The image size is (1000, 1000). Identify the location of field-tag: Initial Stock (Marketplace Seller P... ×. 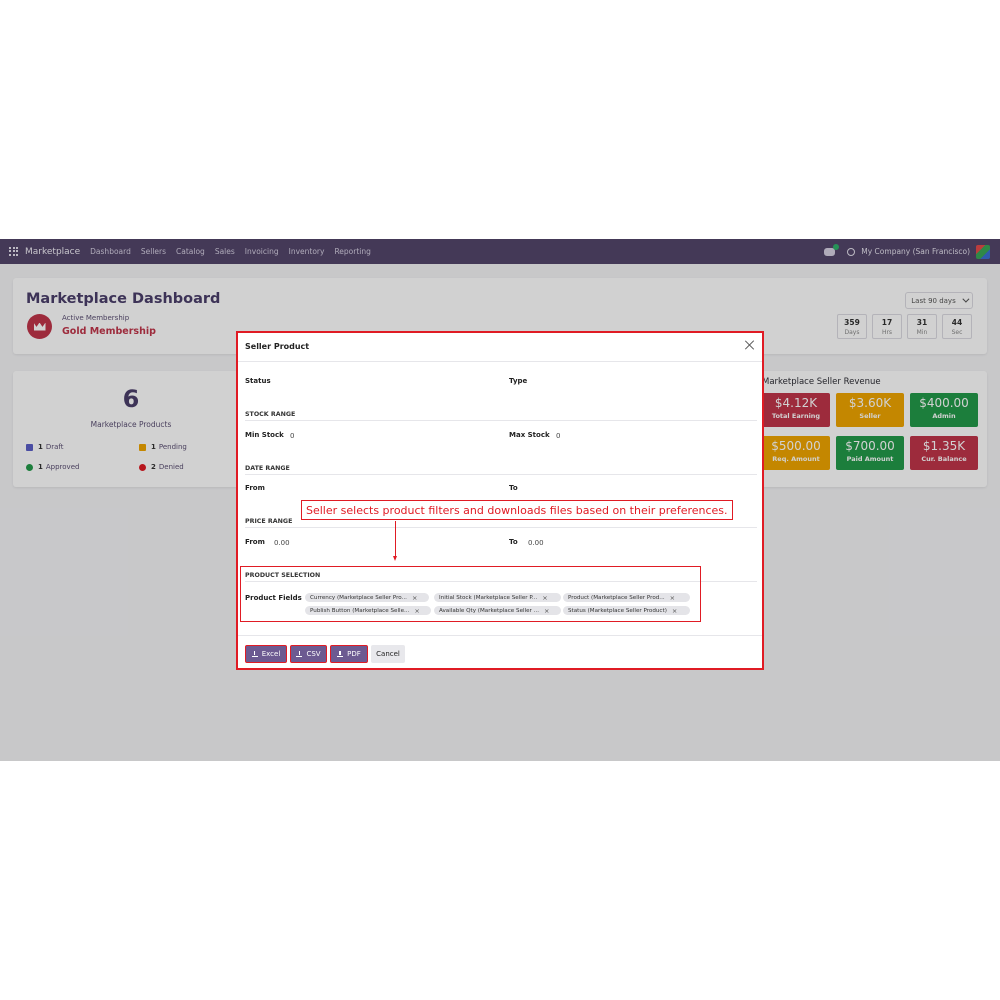
(497, 597).